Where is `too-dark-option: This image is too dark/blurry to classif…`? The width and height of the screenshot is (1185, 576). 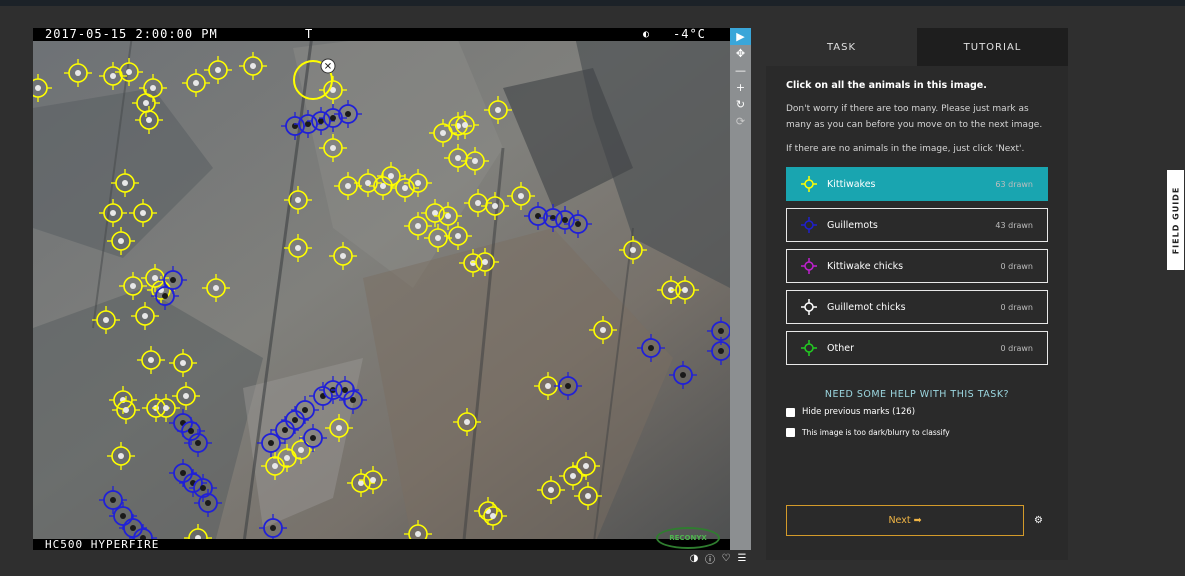
too-dark-option: This image is too dark/blurry to classif… is located at coordinates (917, 432).